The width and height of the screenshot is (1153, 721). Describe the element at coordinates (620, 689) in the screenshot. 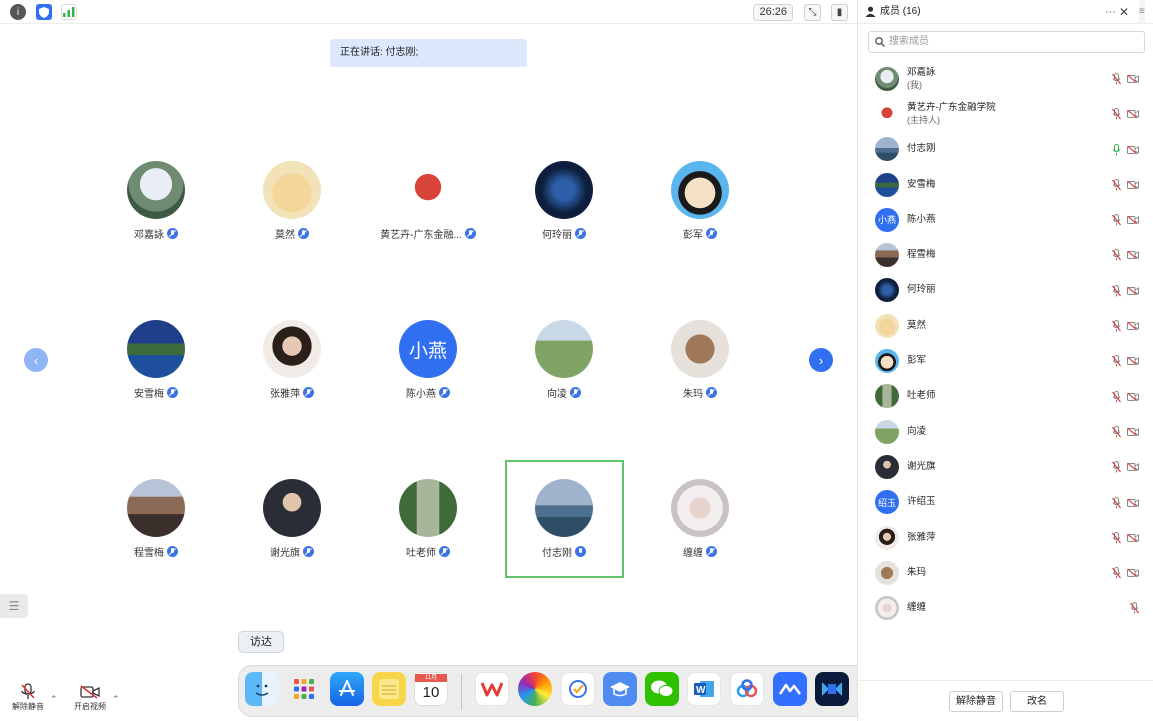

I see `classroom-icon` at that location.